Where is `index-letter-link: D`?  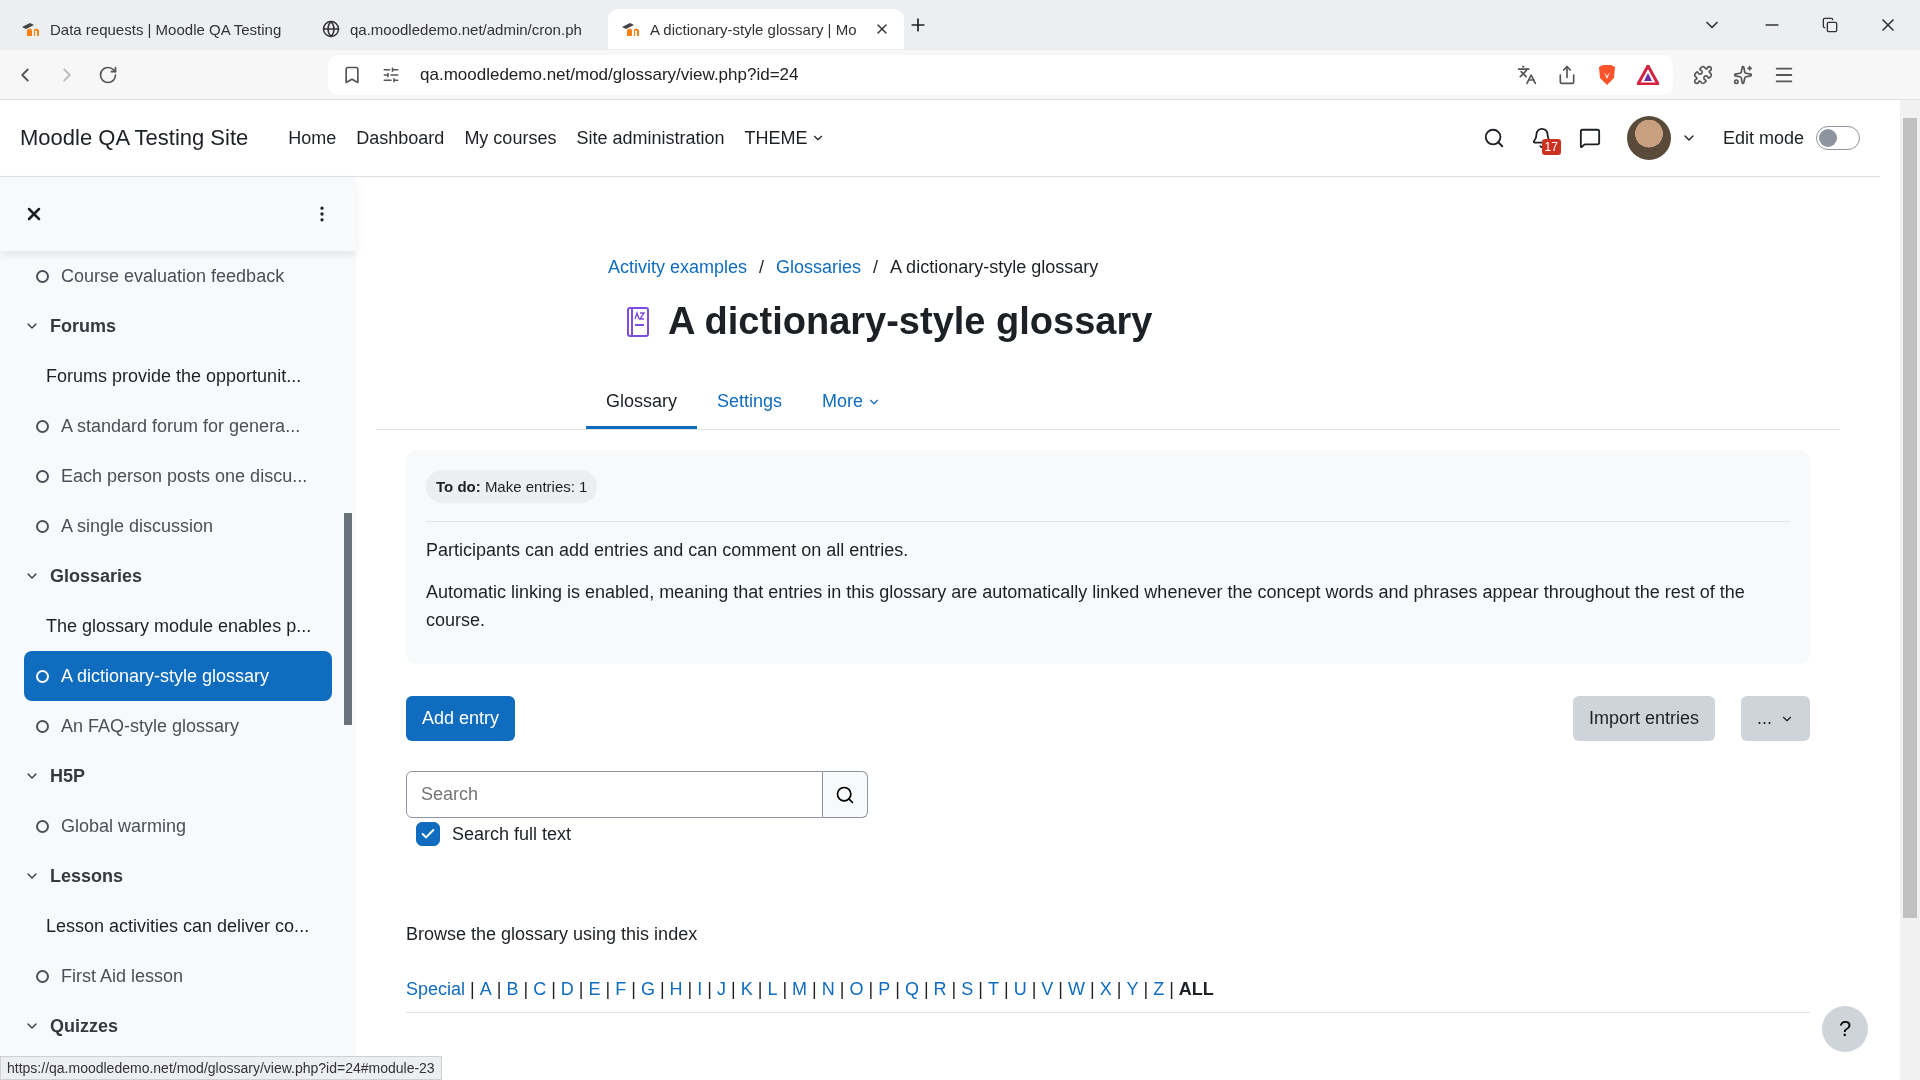
index-letter-link: D is located at coordinates (567, 989).